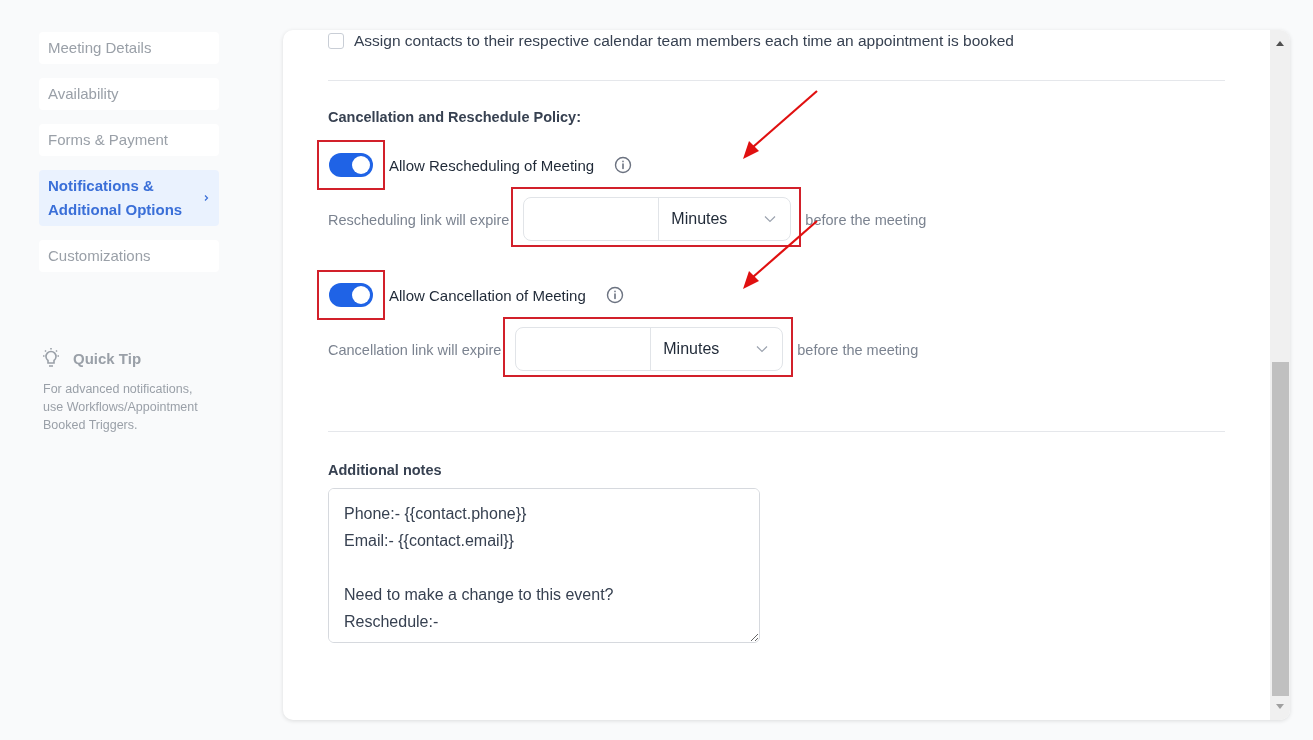 Image resolution: width=1313 pixels, height=740 pixels. I want to click on notes-label: Additional notes, so click(385, 470).